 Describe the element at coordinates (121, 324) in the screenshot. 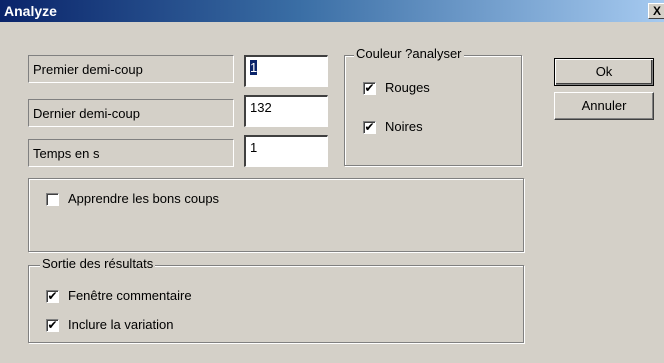

I see `inclure-variation-label: Inclure la variation` at that location.